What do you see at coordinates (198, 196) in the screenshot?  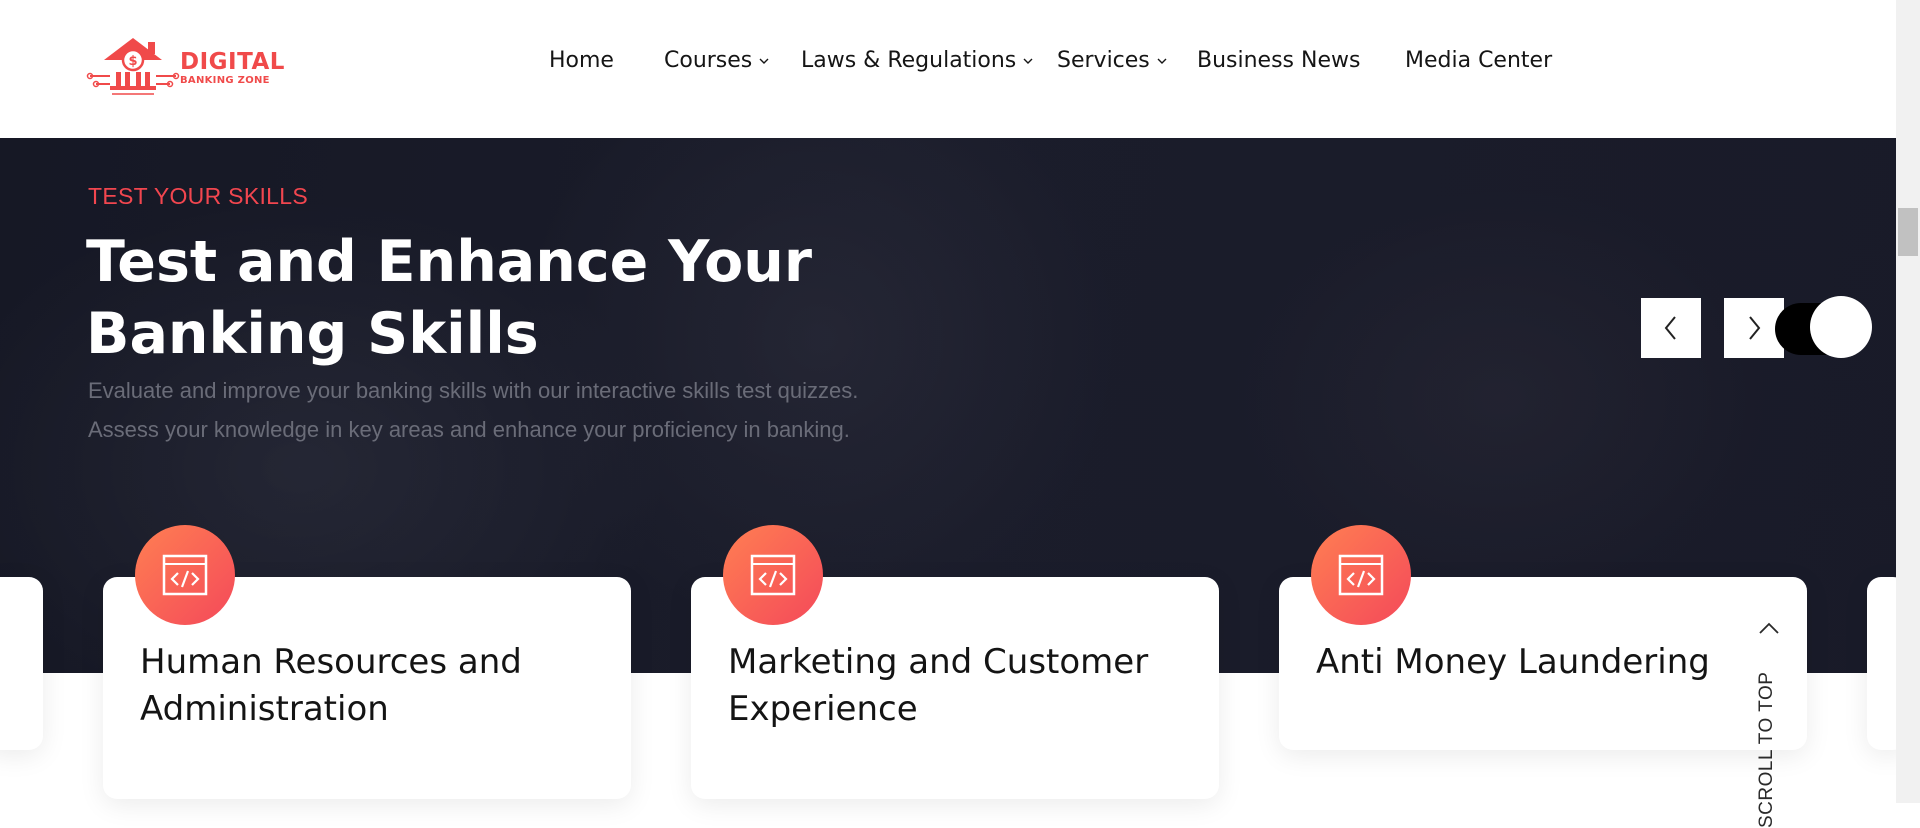 I see `hero-kicker: TEST YOUR SKILLS` at bounding box center [198, 196].